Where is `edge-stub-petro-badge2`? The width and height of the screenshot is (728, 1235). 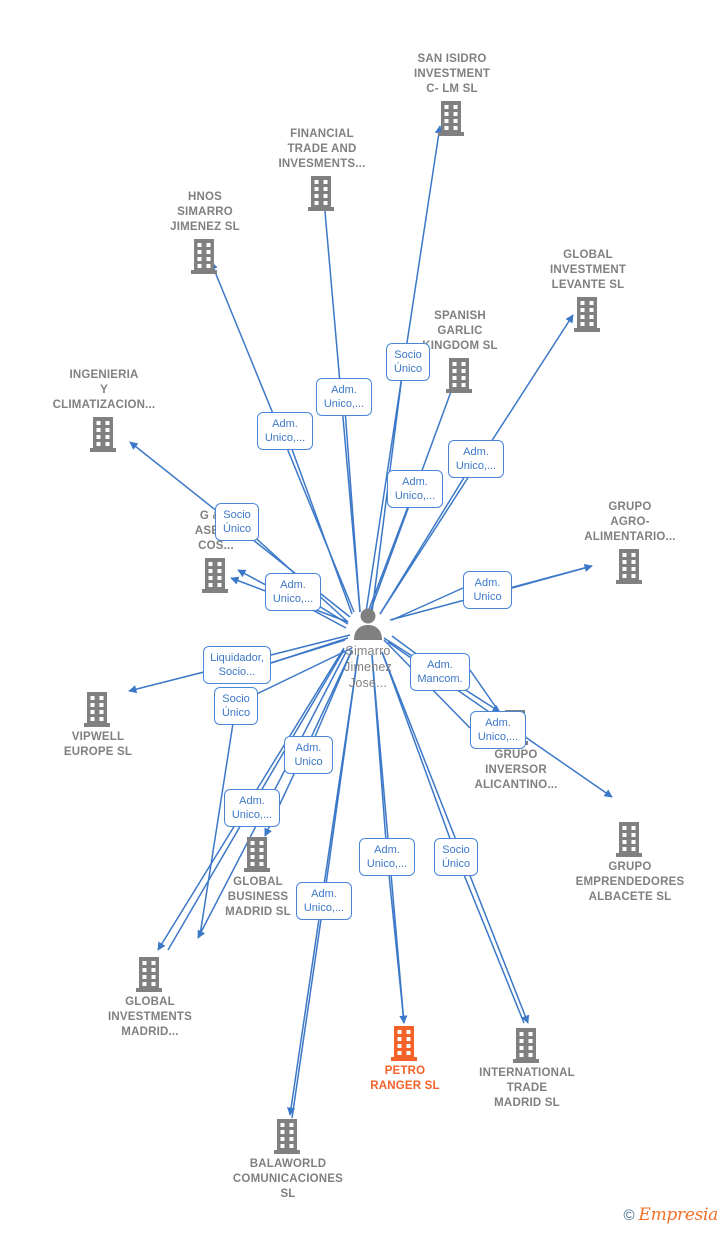
edge-stub-petro-badge2 is located at coordinates (395, 939).